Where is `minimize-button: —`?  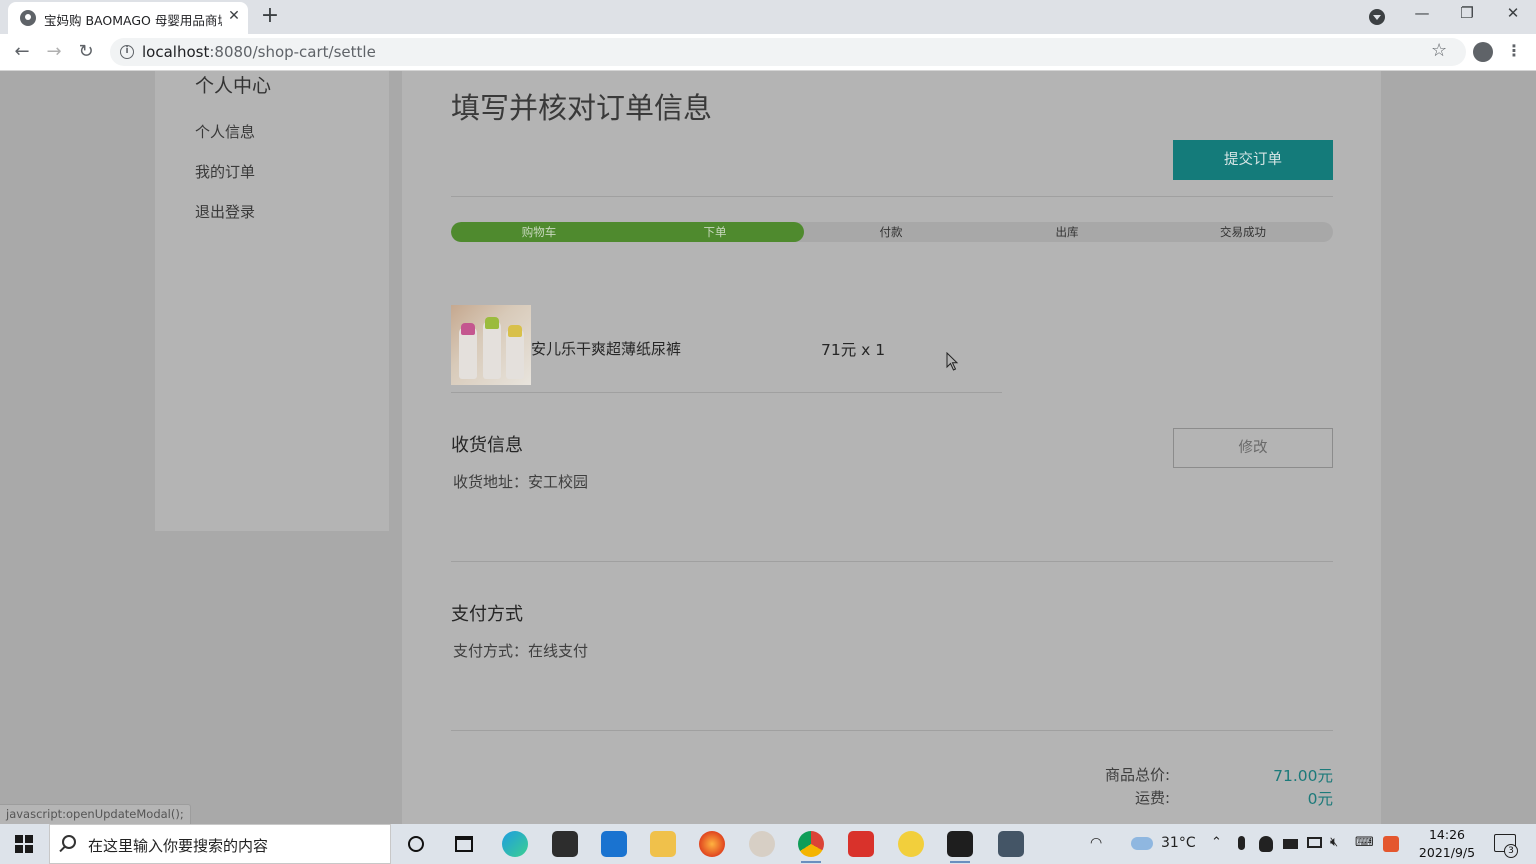 minimize-button: — is located at coordinates (1422, 13).